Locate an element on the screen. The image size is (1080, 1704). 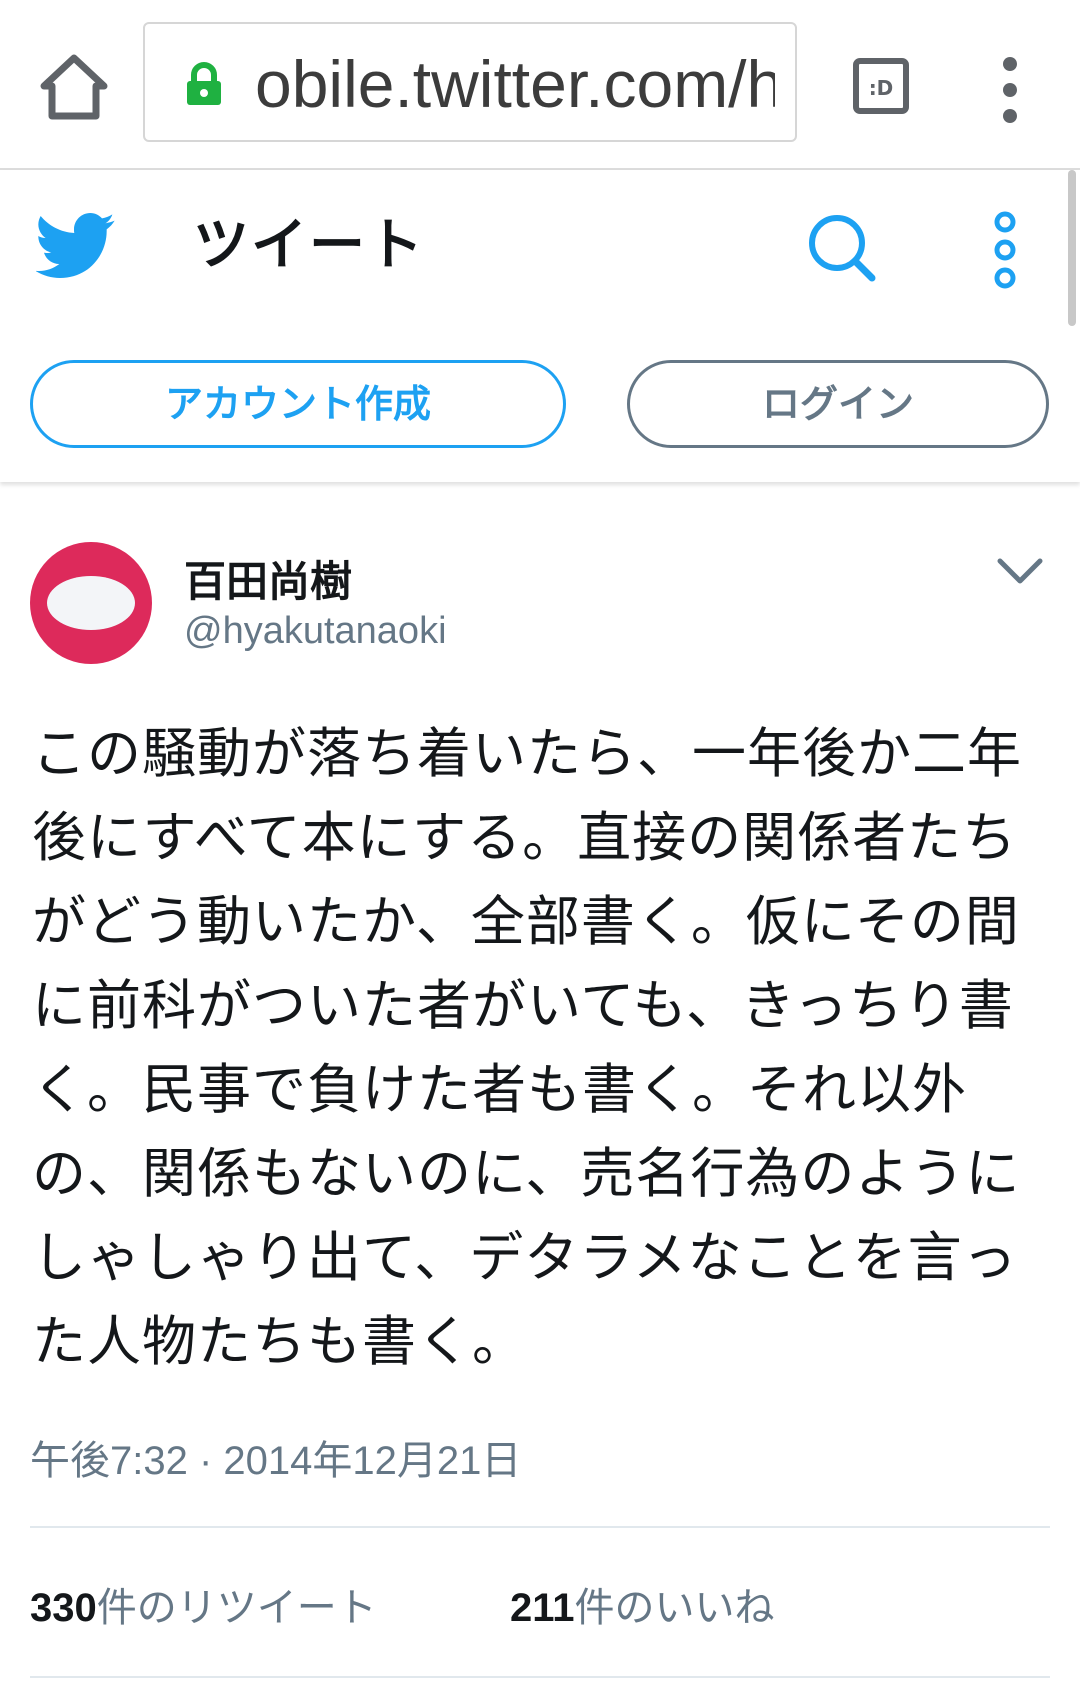
like-number: 211 is located at coordinates (542, 1608).